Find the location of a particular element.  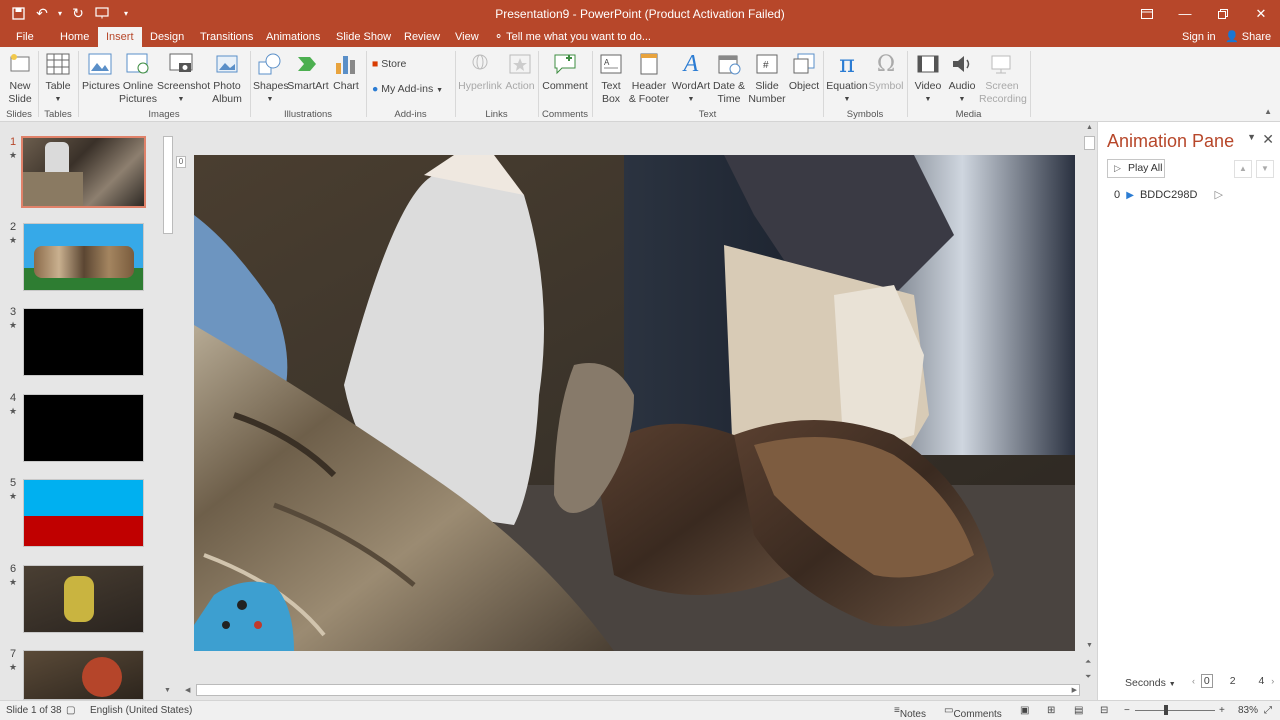

header-footer-button: Header & Footer is located at coordinates (649, 78).